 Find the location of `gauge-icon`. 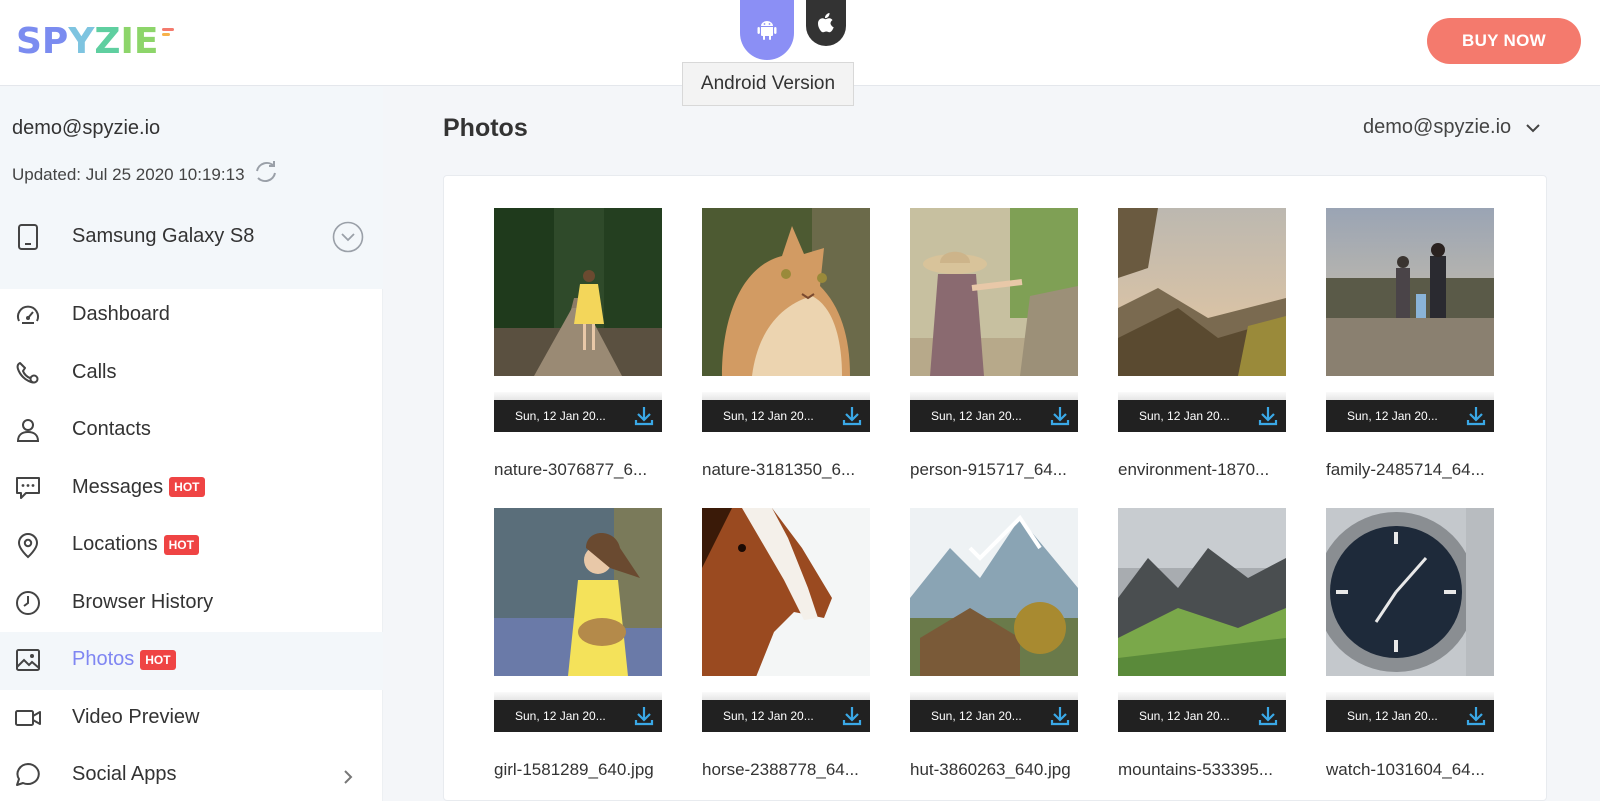

gauge-icon is located at coordinates (28, 314).